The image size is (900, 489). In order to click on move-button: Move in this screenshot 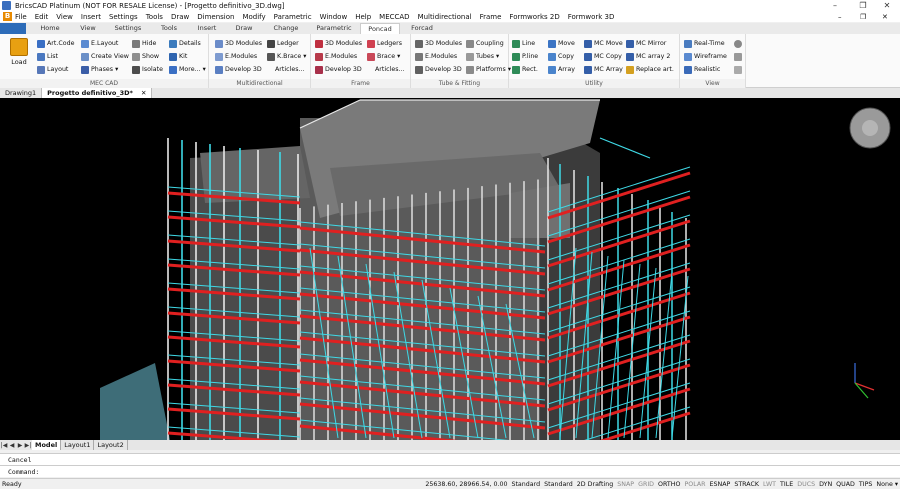, I will do `click(561, 43)`.